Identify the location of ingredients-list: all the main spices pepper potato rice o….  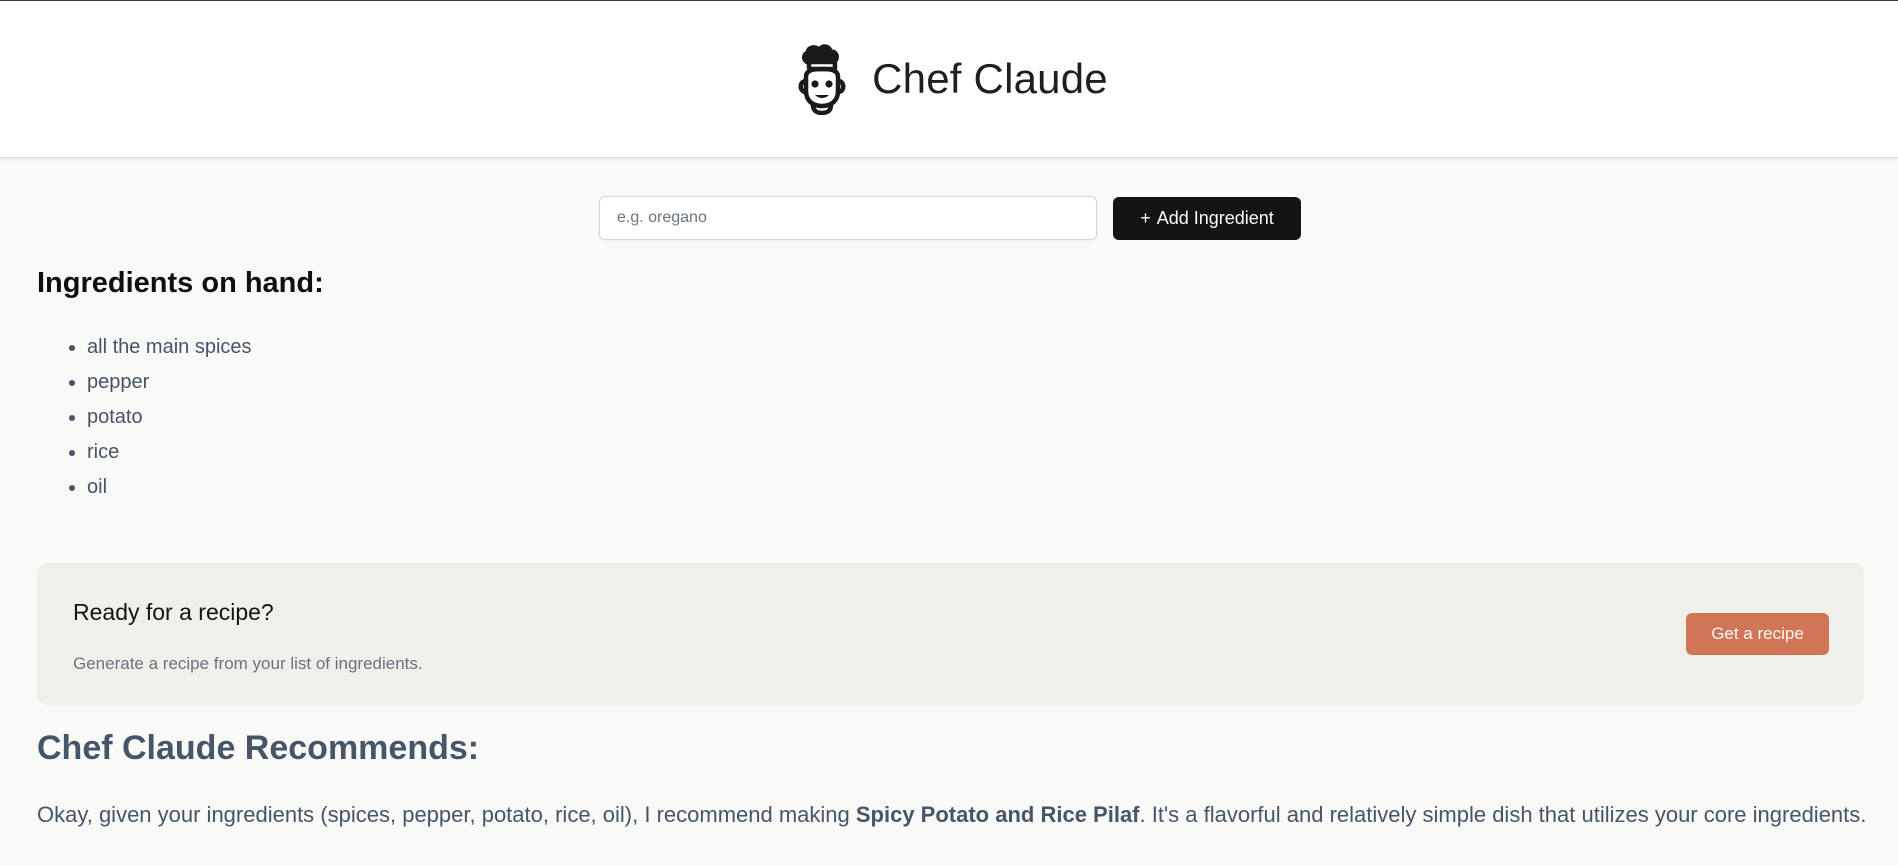
(144, 417).